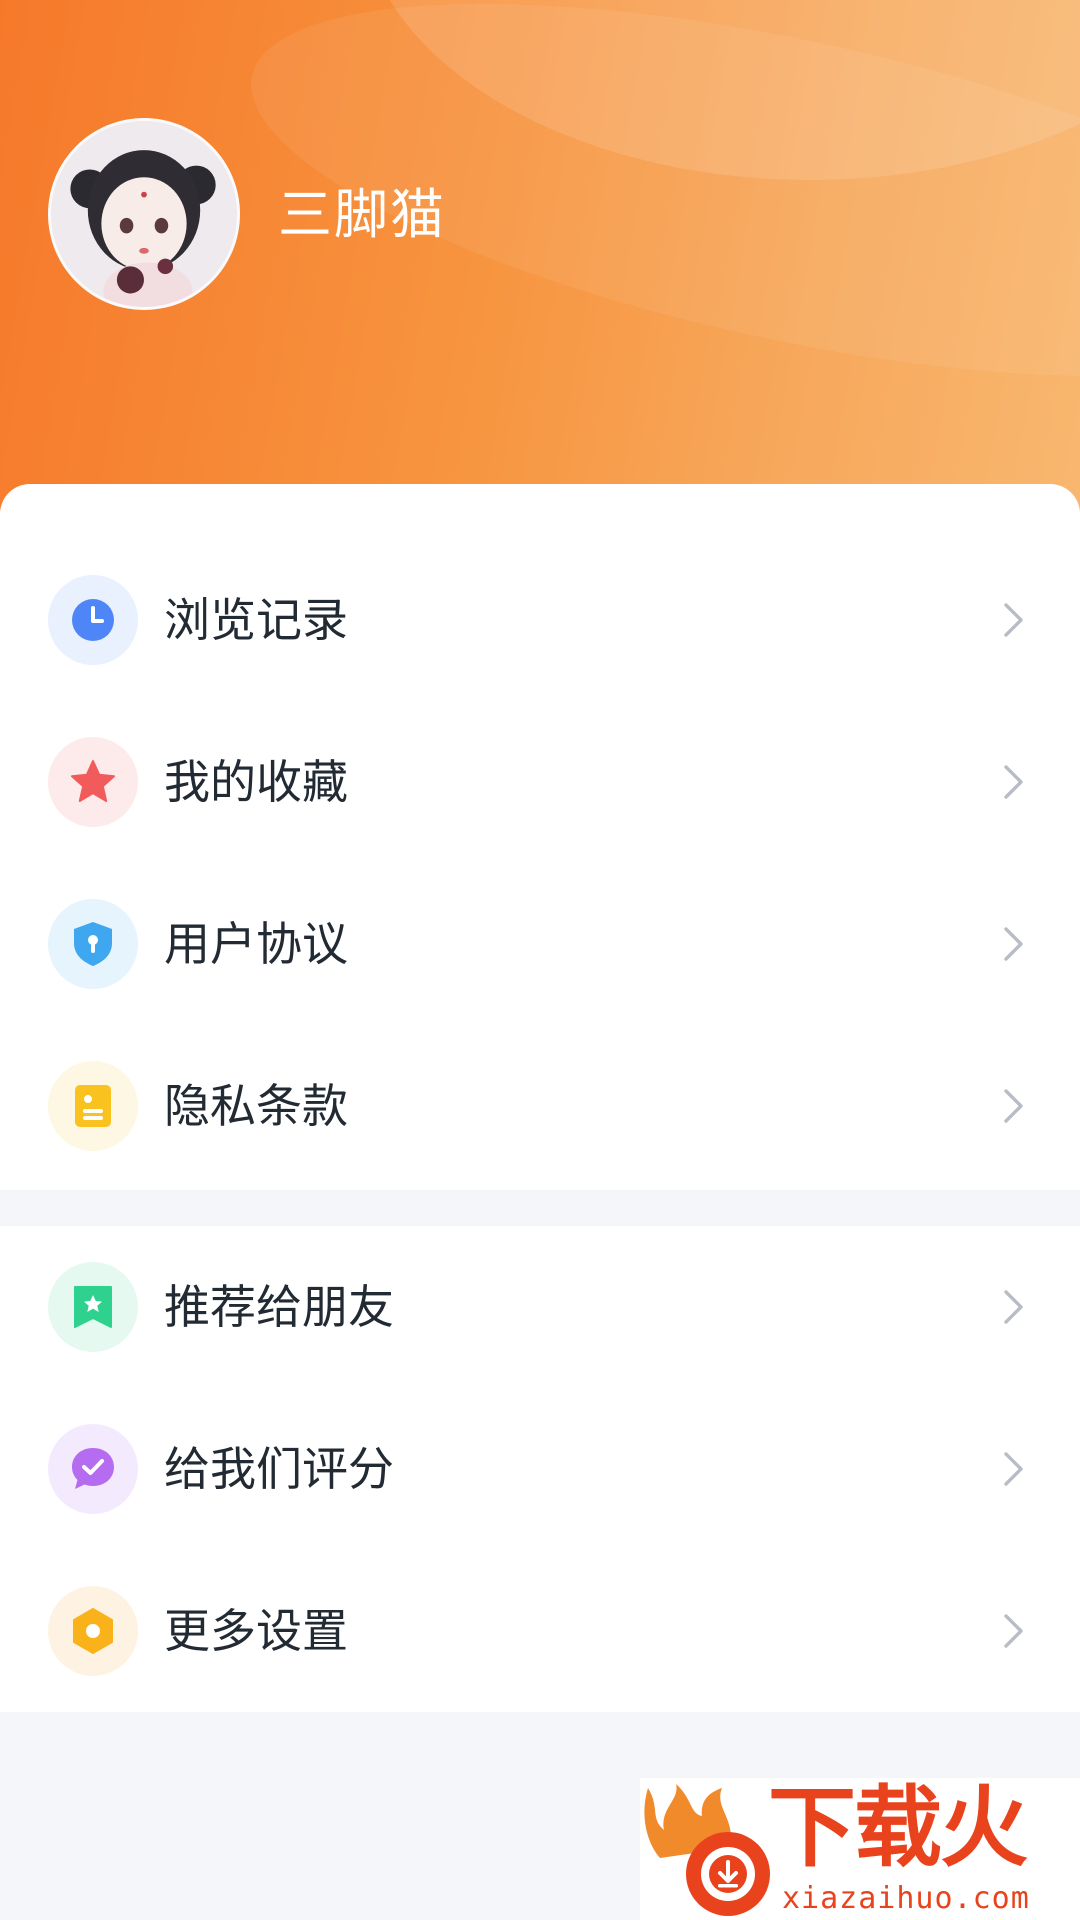 Image resolution: width=1080 pixels, height=1920 pixels. I want to click on flame-logo-icon, so click(707, 1850).